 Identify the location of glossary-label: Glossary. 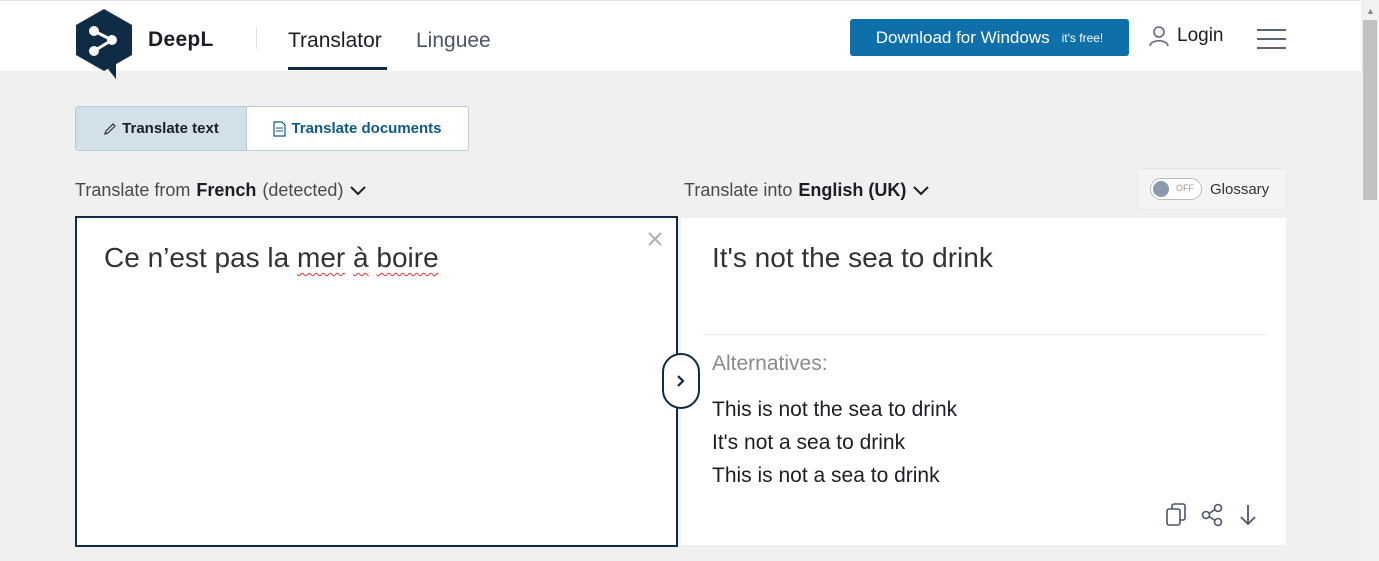
(1239, 189).